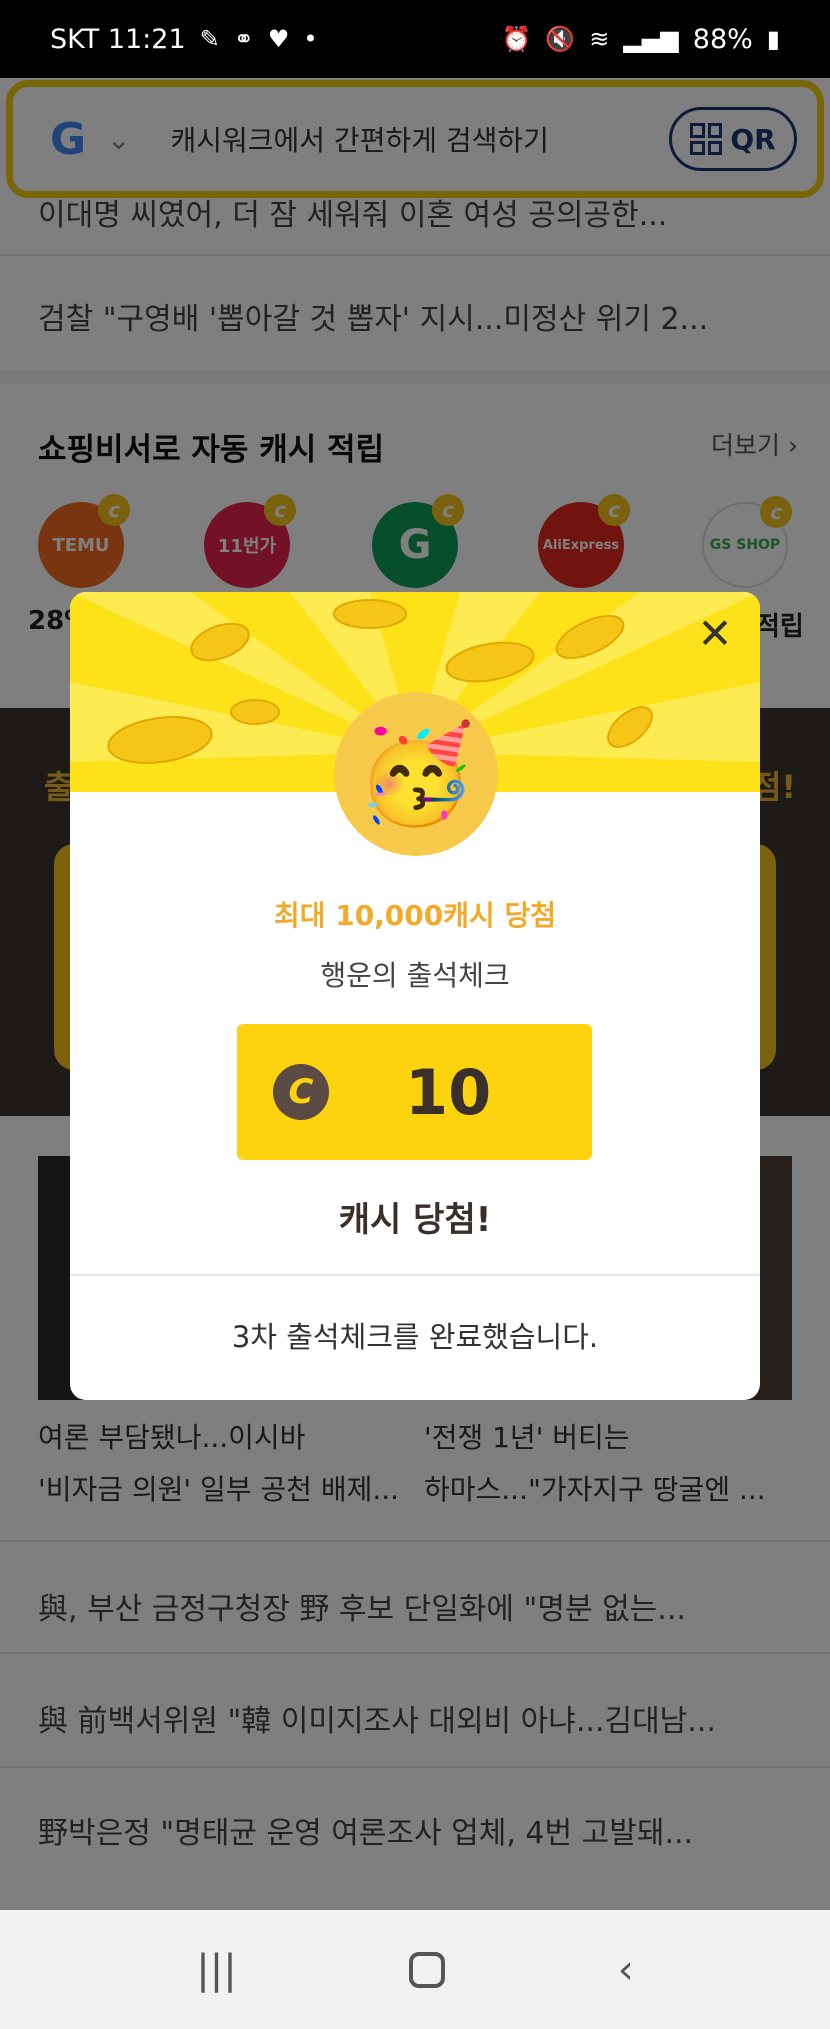 This screenshot has height=2029, width=830. I want to click on party-face-emoji-icon: 🥳, so click(416, 774).